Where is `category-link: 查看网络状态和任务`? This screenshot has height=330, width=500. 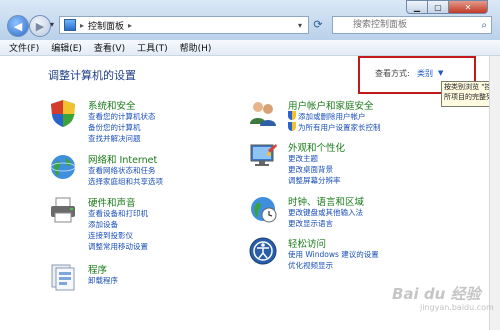 category-link: 查看网络状态和任务 is located at coordinates (122, 170).